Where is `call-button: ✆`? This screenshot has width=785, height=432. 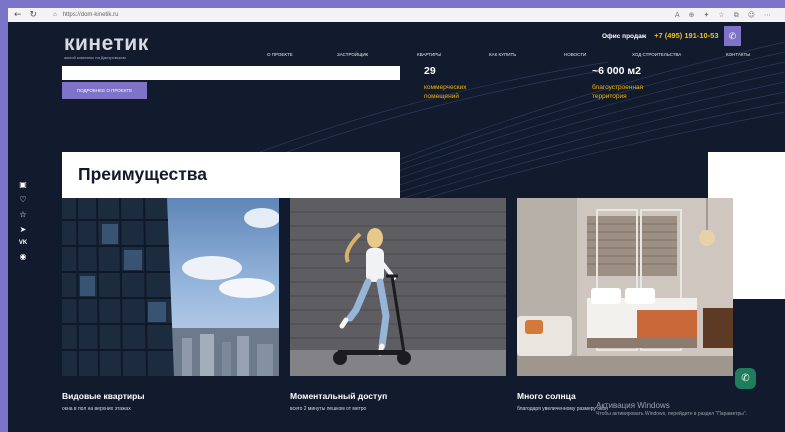 call-button: ✆ is located at coordinates (732, 36).